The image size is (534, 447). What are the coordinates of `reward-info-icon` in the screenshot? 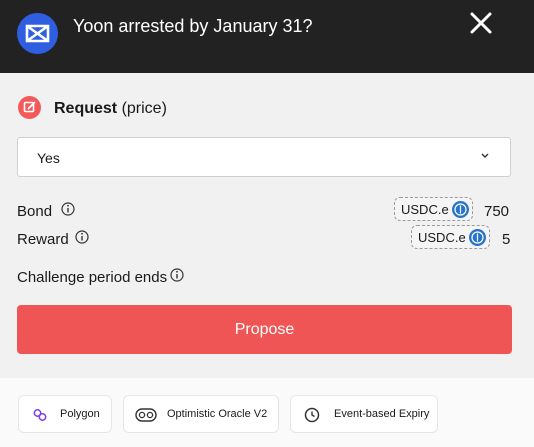 It's located at (82, 237).